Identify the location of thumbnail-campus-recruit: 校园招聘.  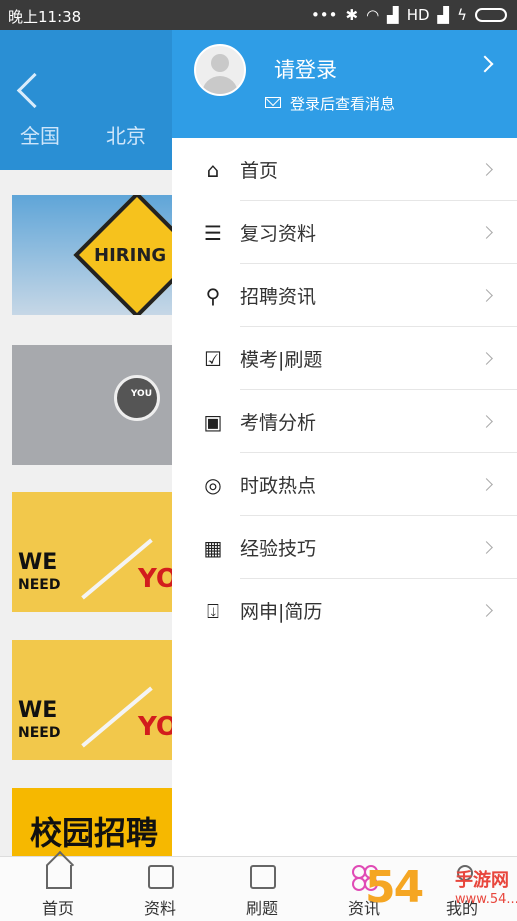
(92, 823).